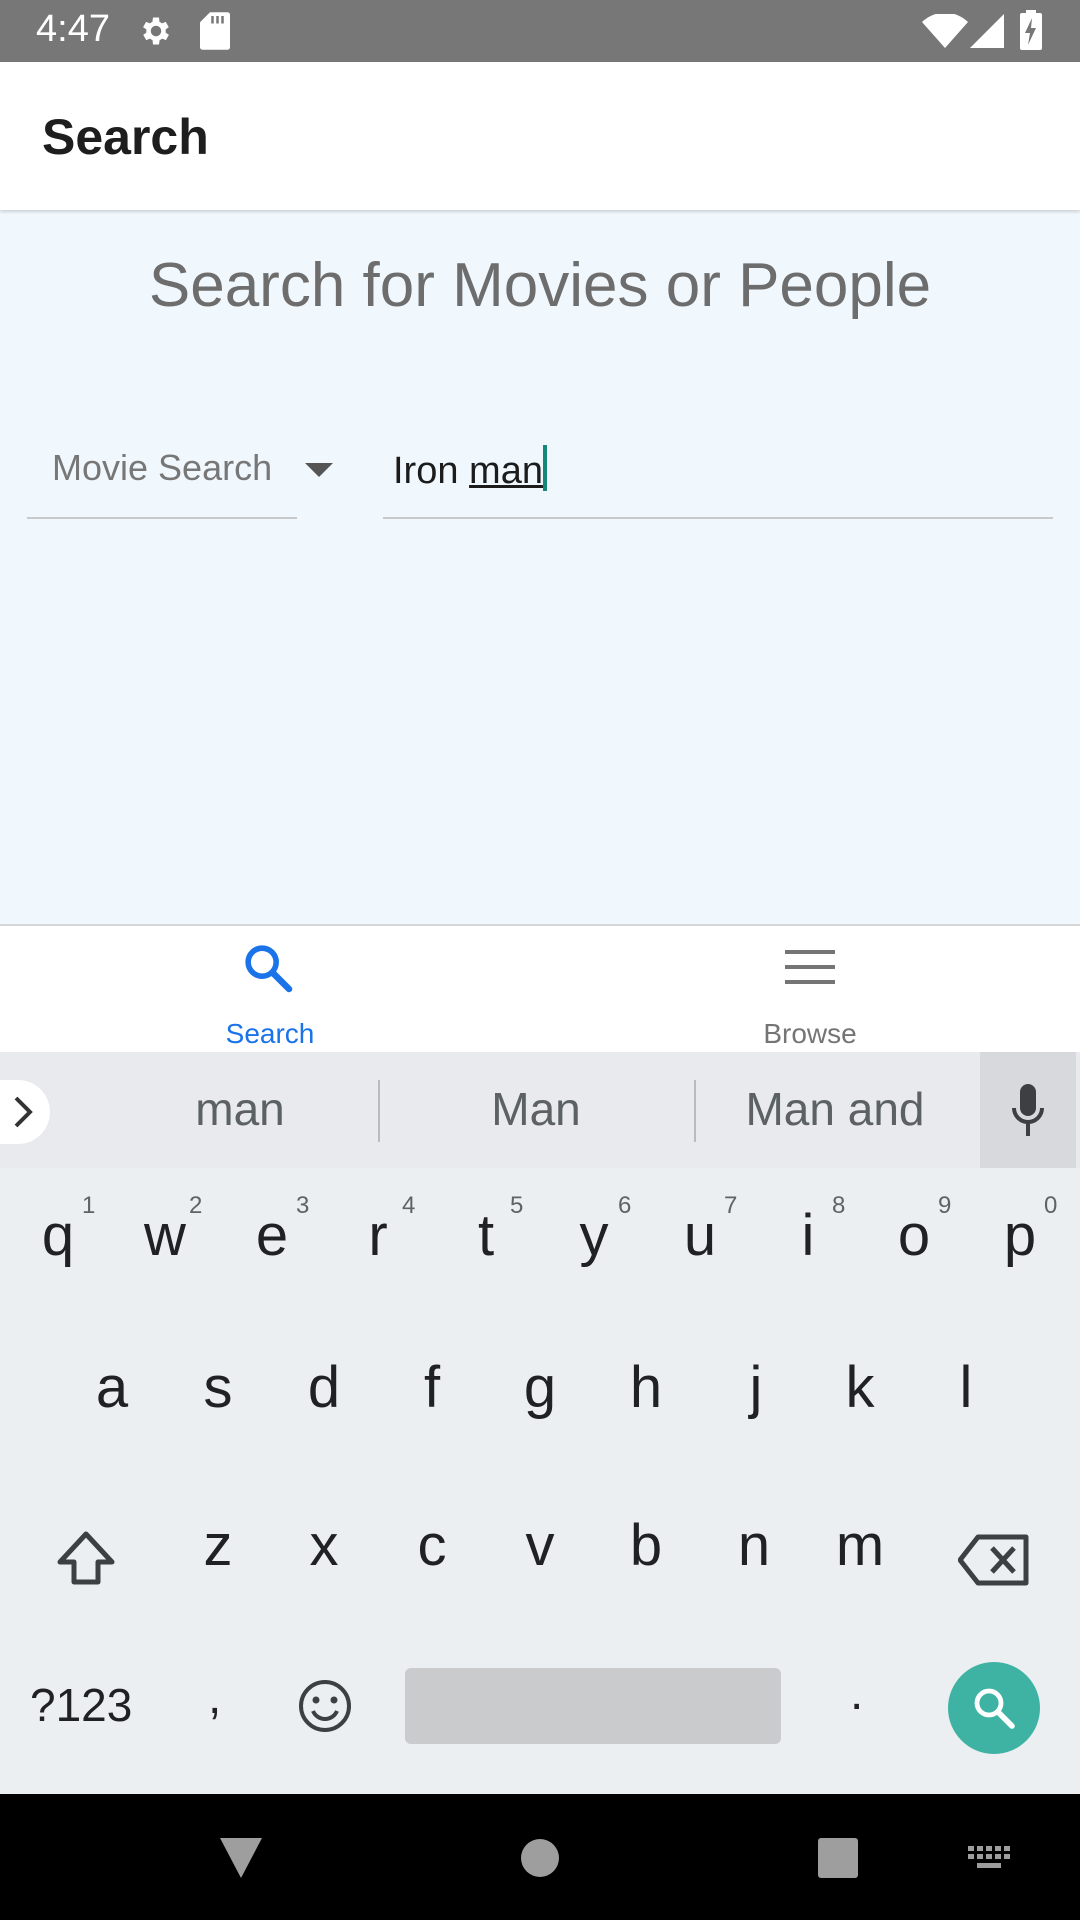 The width and height of the screenshot is (1080, 1920). What do you see at coordinates (215, 31) in the screenshot?
I see `sd-card-icon` at bounding box center [215, 31].